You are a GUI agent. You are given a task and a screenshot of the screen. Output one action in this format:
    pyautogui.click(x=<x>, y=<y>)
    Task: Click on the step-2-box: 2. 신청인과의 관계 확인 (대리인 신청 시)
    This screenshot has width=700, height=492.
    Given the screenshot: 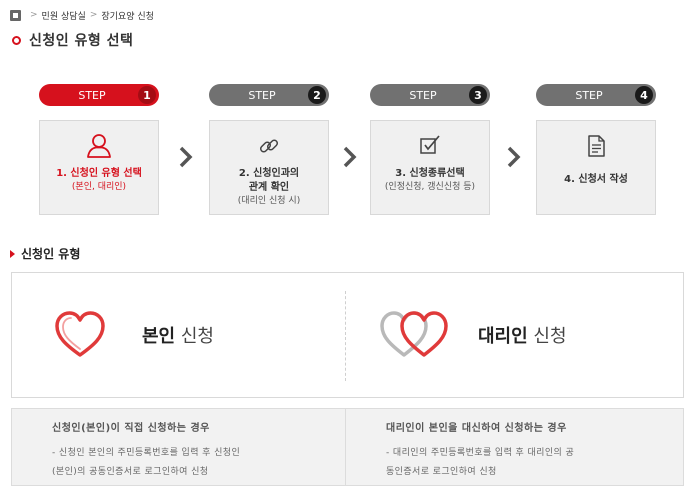 What is the action you would take?
    pyautogui.click(x=269, y=167)
    